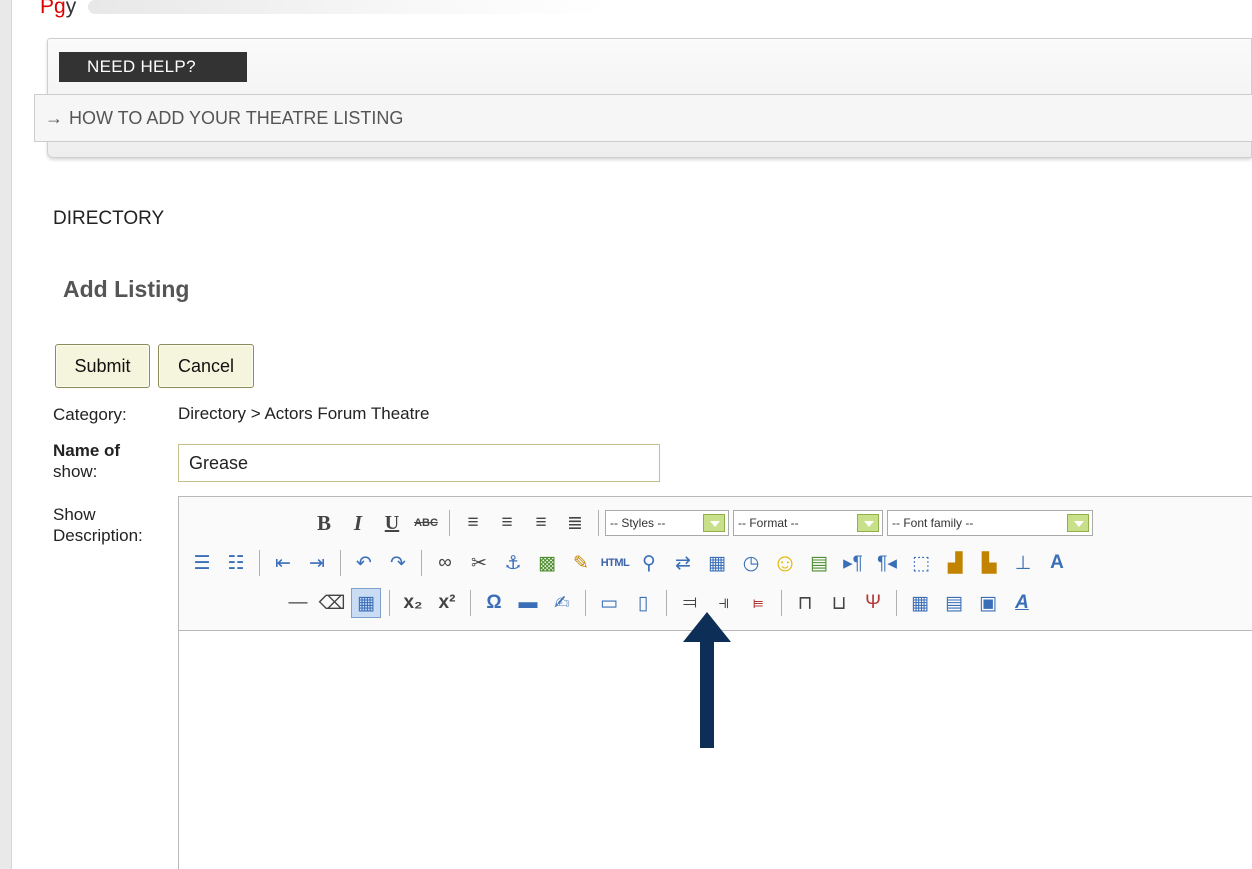 This screenshot has height=869, width=1252. Describe the element at coordinates (513, 563) in the screenshot. I see `anchor-icon: ⚓` at that location.